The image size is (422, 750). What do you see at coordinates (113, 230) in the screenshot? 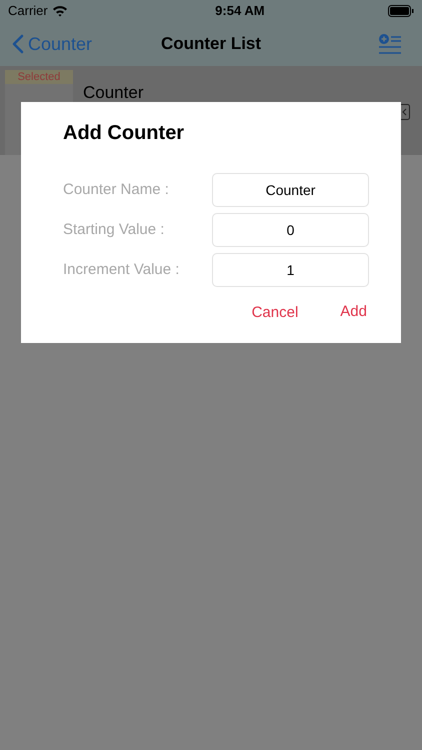
I see `field-label: Starting Value :` at bounding box center [113, 230].